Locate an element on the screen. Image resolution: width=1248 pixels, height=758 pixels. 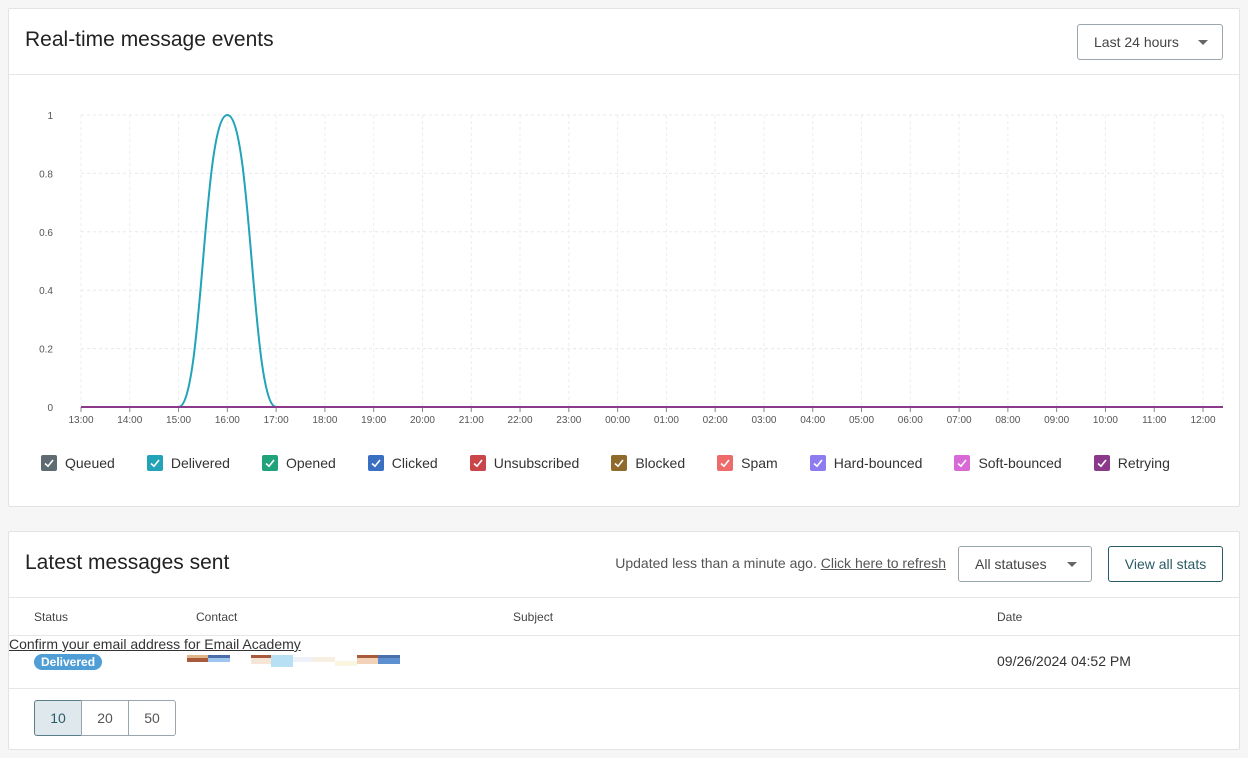
legend-item-retrying: Retrying is located at coordinates (1131, 463).